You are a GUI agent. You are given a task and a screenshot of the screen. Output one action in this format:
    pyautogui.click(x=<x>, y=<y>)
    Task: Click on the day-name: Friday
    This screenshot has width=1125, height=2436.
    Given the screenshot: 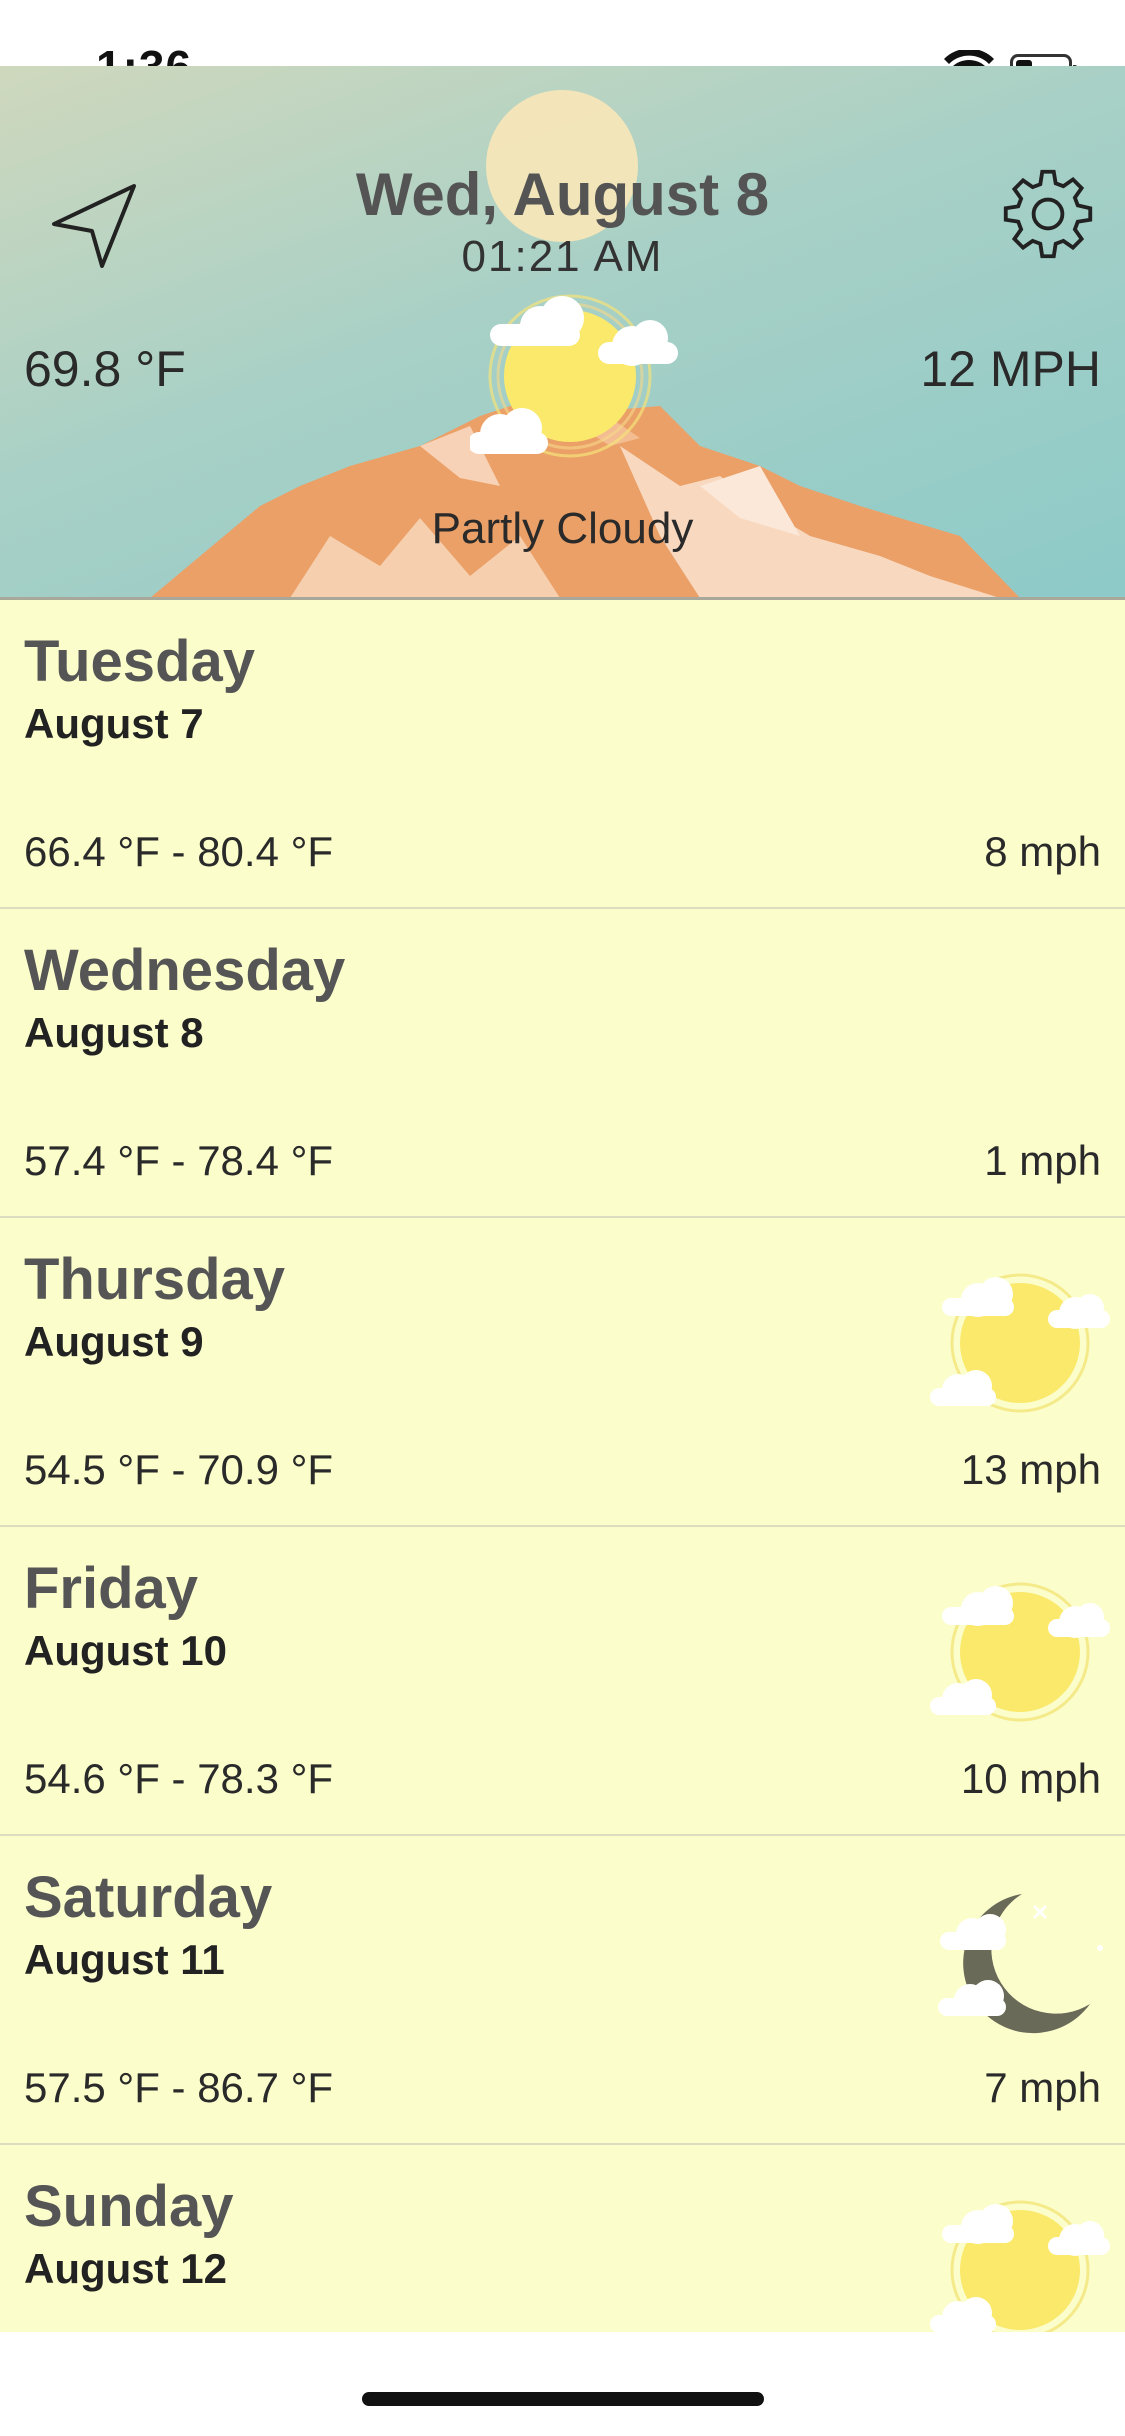 What is the action you would take?
    pyautogui.click(x=111, y=1588)
    